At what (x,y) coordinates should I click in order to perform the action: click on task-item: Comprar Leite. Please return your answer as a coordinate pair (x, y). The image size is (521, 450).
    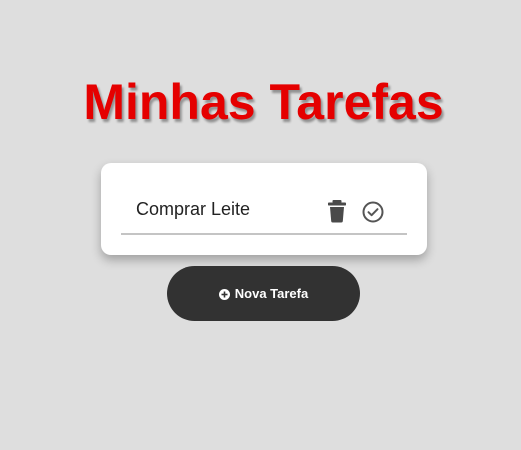
    Looking at the image, I should click on (264, 210).